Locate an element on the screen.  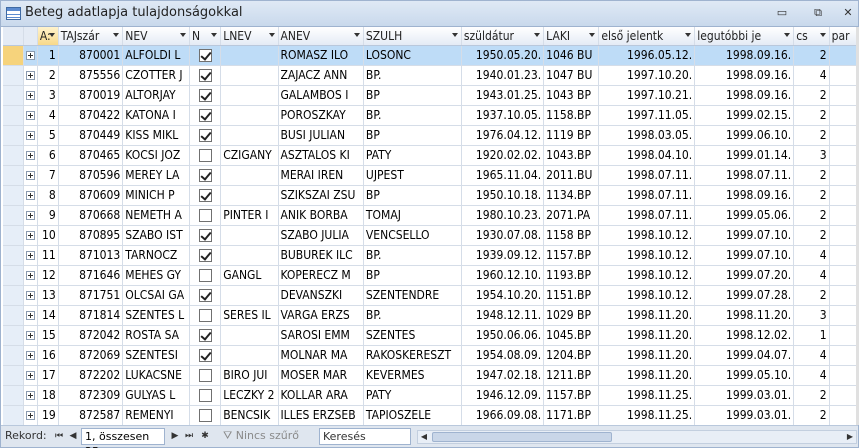
cell-anev: ANIK BORBA is located at coordinates (321, 215).